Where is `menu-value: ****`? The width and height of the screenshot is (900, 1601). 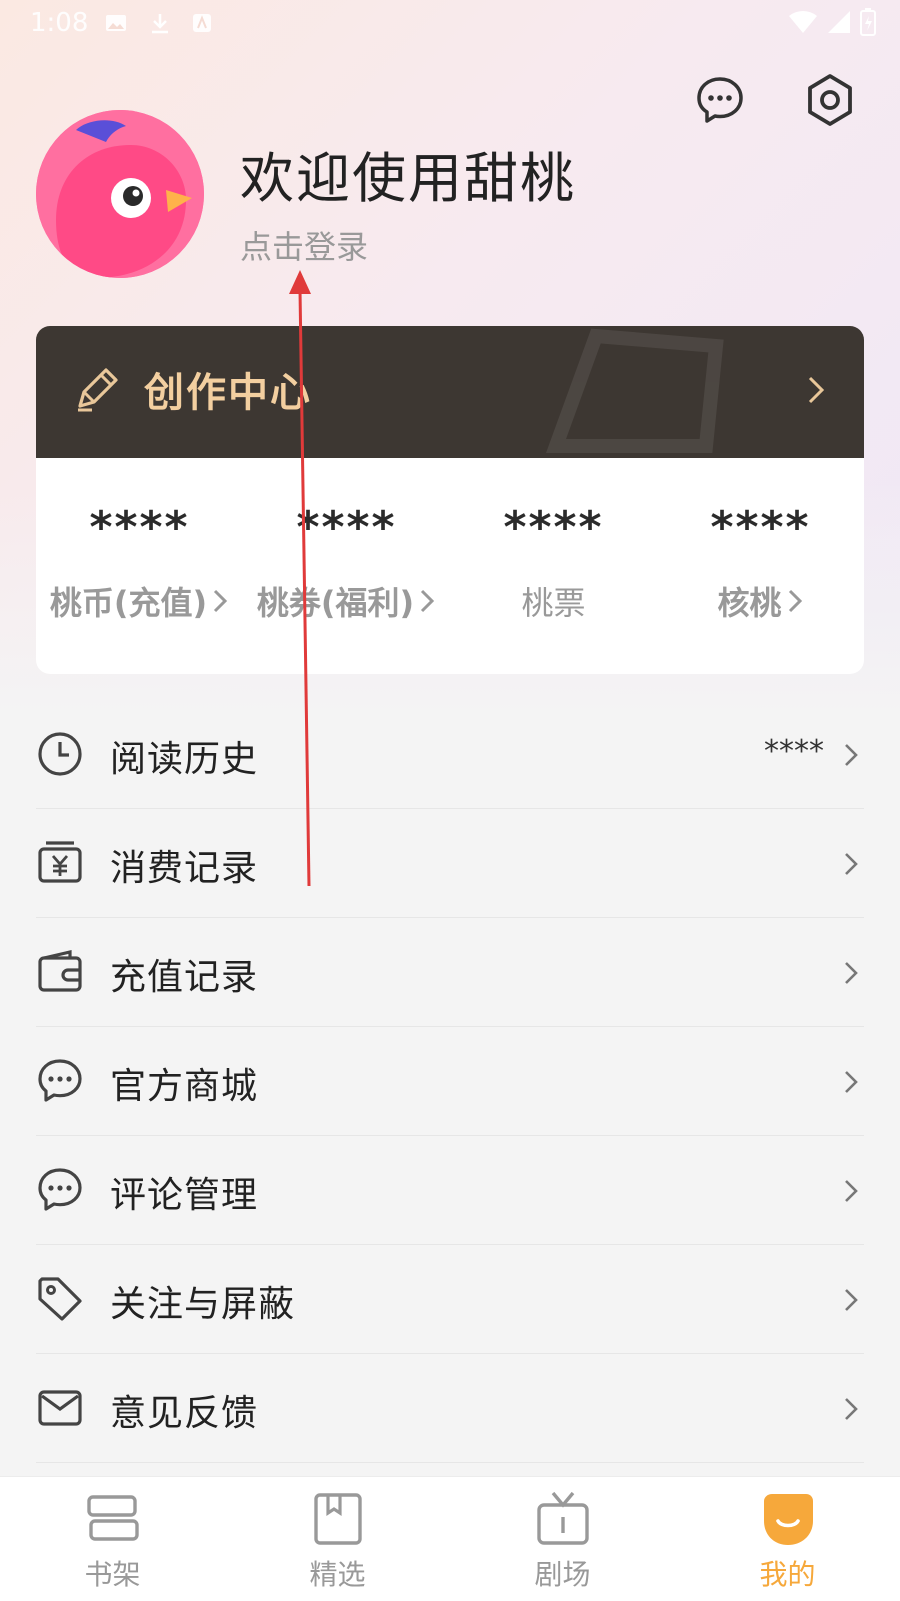 menu-value: **** is located at coordinates (794, 751).